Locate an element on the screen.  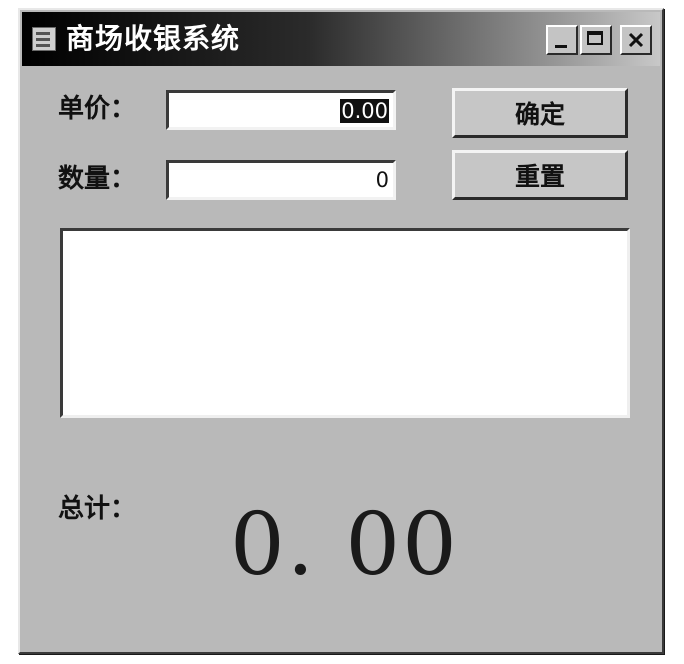
total-label: 总计： is located at coordinates (97, 509).